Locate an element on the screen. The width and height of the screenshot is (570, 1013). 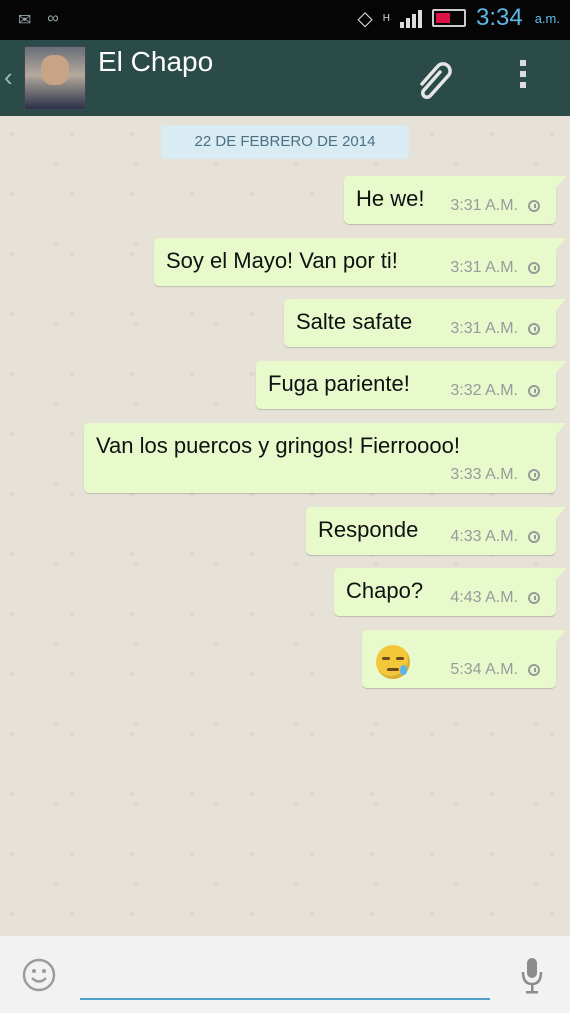
date-chip: 22 DE FEBRERO DE 2014 is located at coordinates (285, 142).